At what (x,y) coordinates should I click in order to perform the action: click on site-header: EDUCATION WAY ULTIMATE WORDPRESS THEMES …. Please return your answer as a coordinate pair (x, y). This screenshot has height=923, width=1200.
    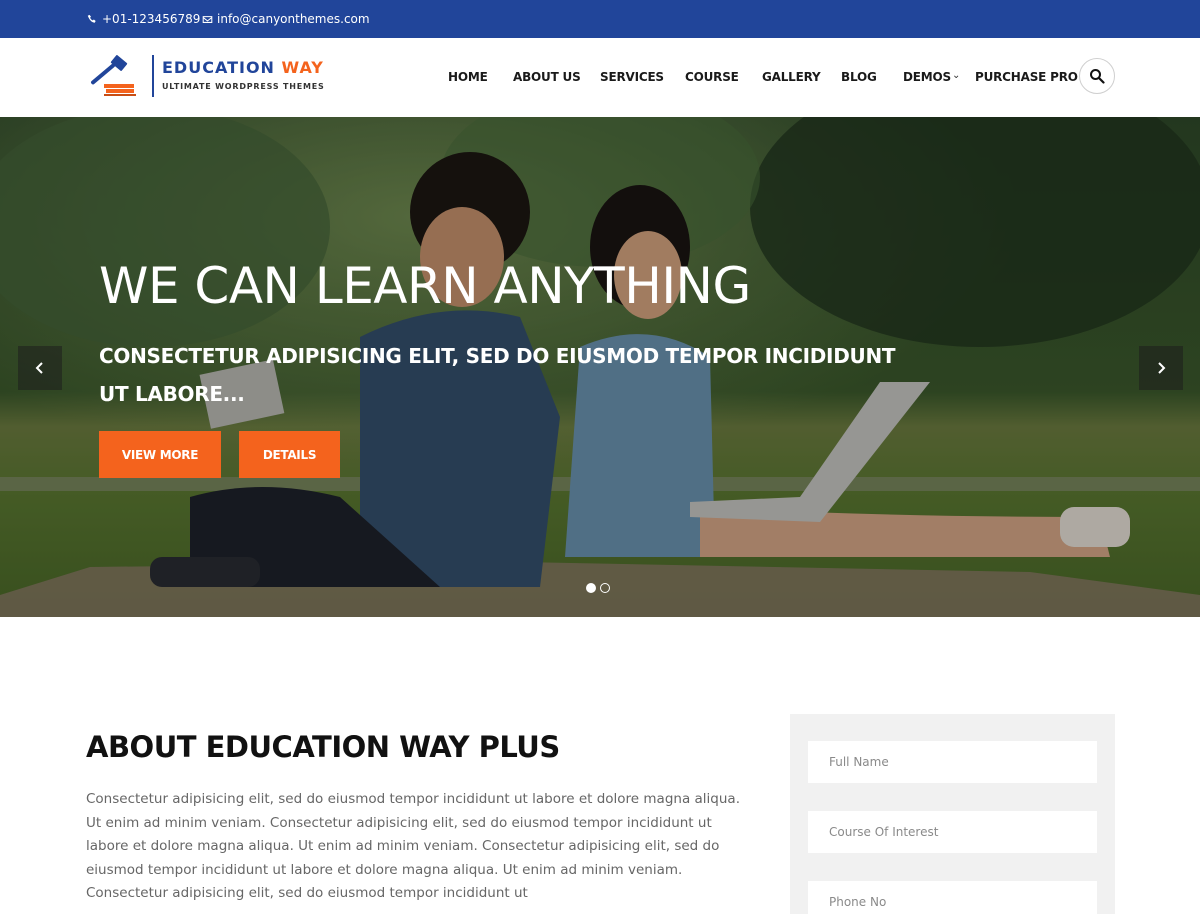
    Looking at the image, I should click on (600, 77).